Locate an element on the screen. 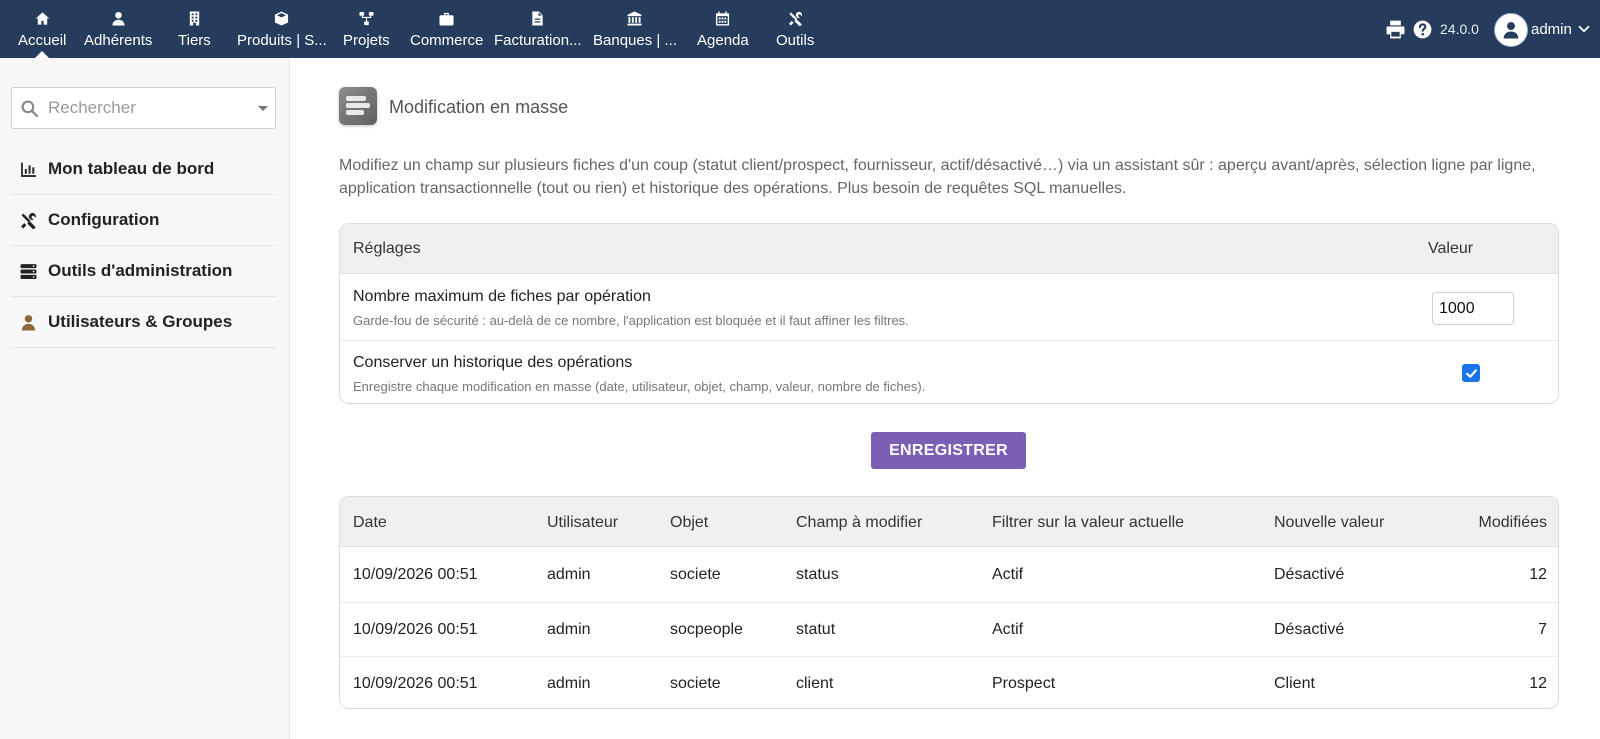 This screenshot has width=1600, height=739. search-box is located at coordinates (143, 108).